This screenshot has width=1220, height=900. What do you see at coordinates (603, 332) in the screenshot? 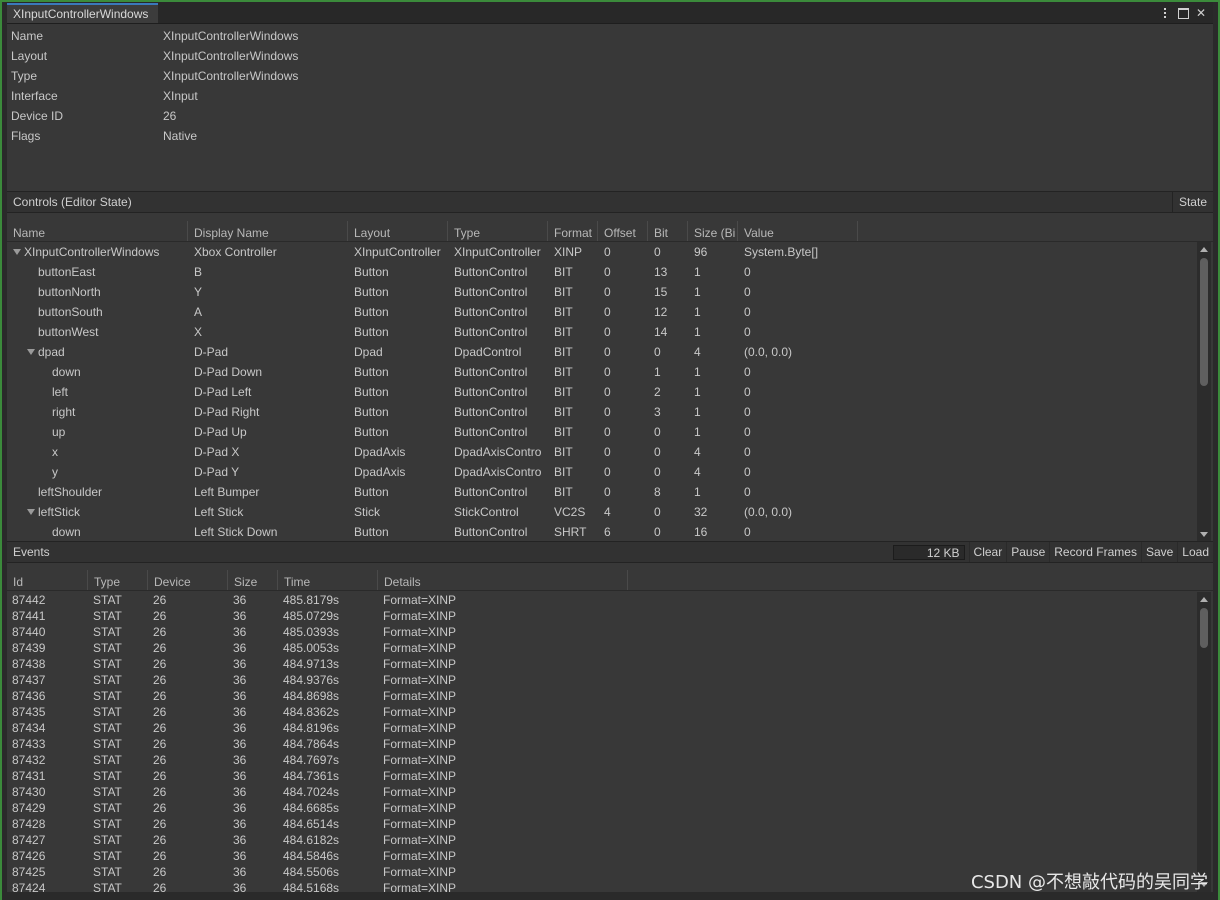
I see `control-row: buttonWest X Button ButtonControl BIT 0 14 1 0` at bounding box center [603, 332].